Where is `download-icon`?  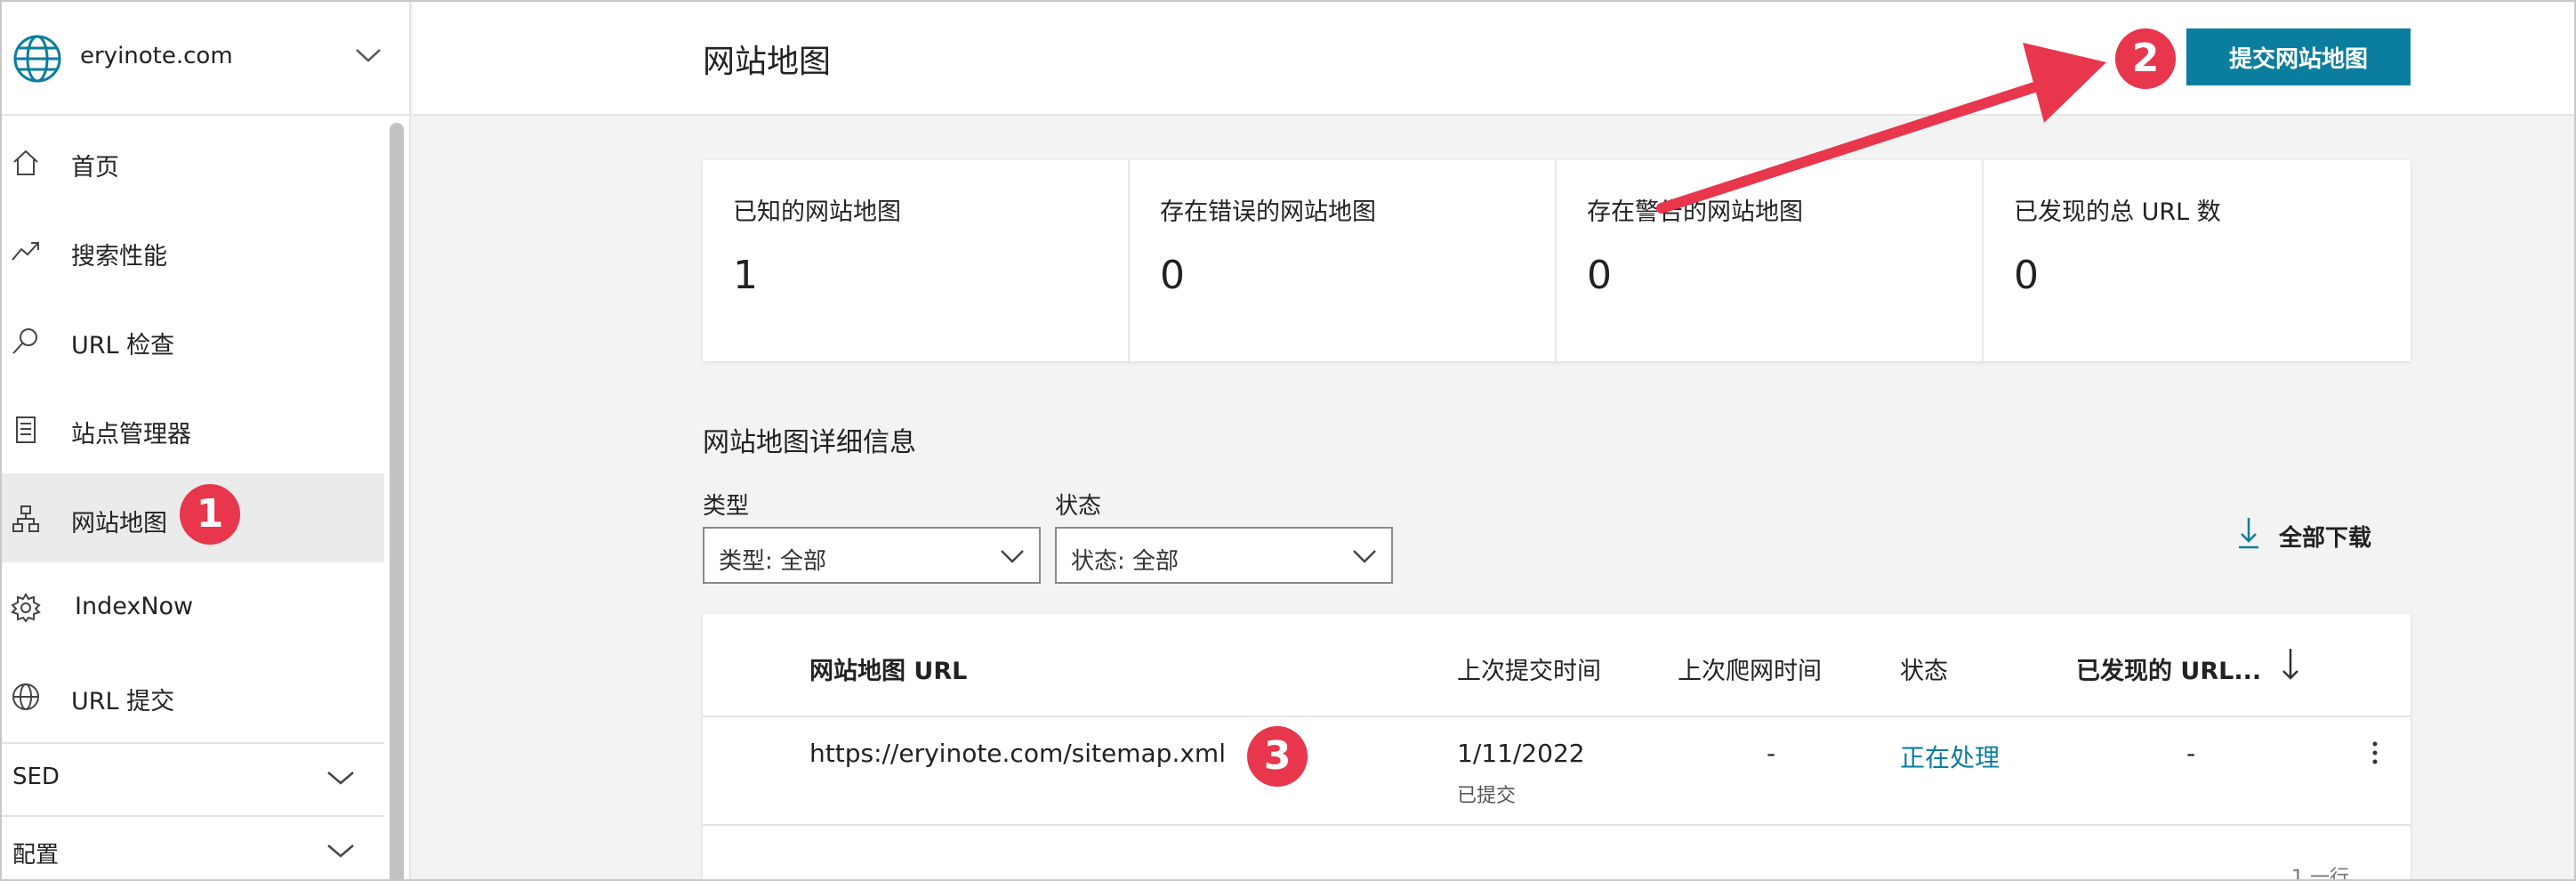
download-icon is located at coordinates (2248, 533).